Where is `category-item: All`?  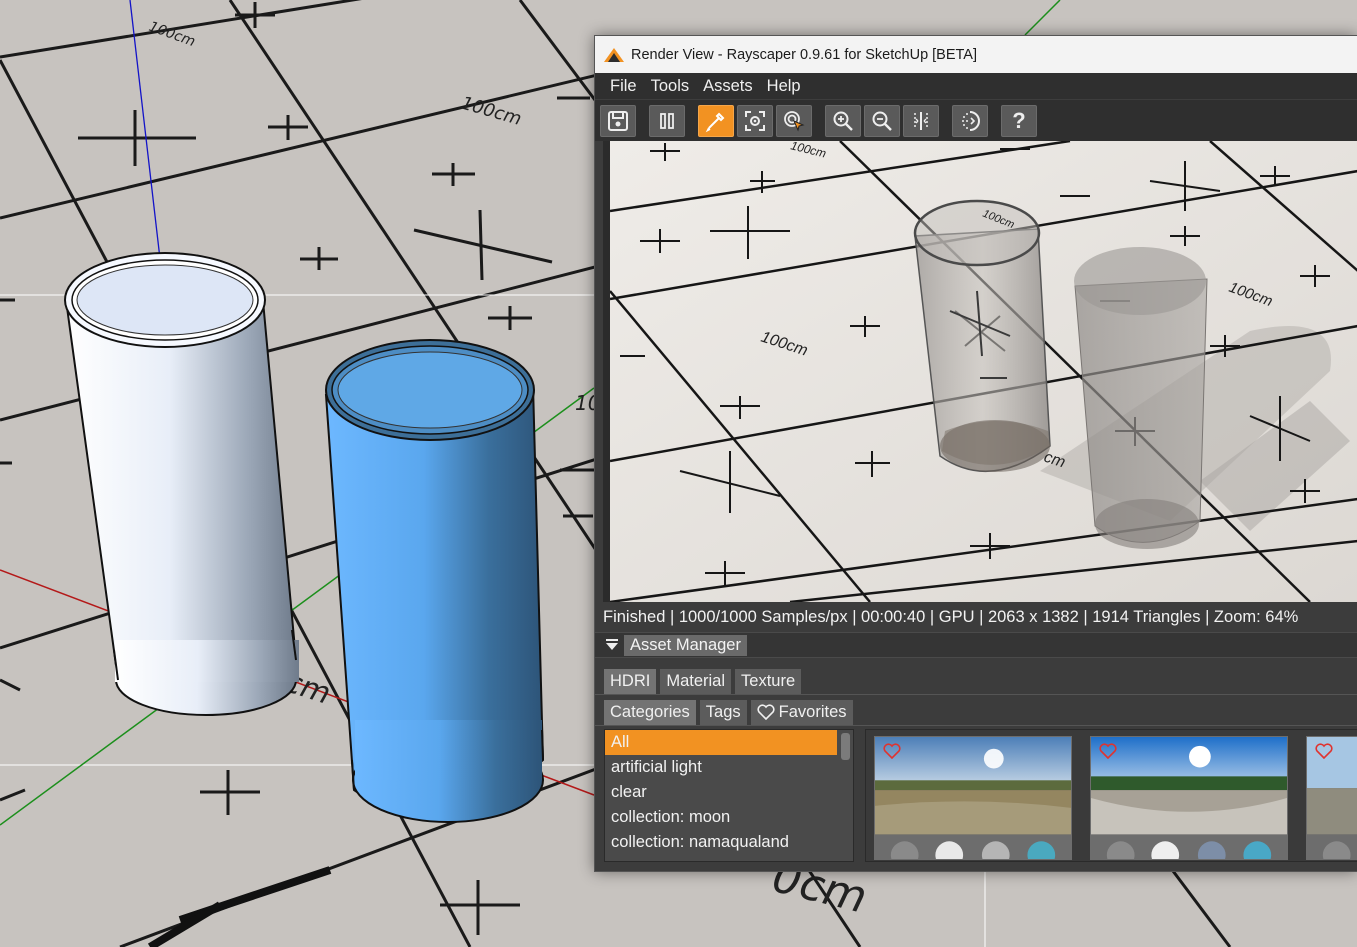
category-item: All is located at coordinates (721, 742).